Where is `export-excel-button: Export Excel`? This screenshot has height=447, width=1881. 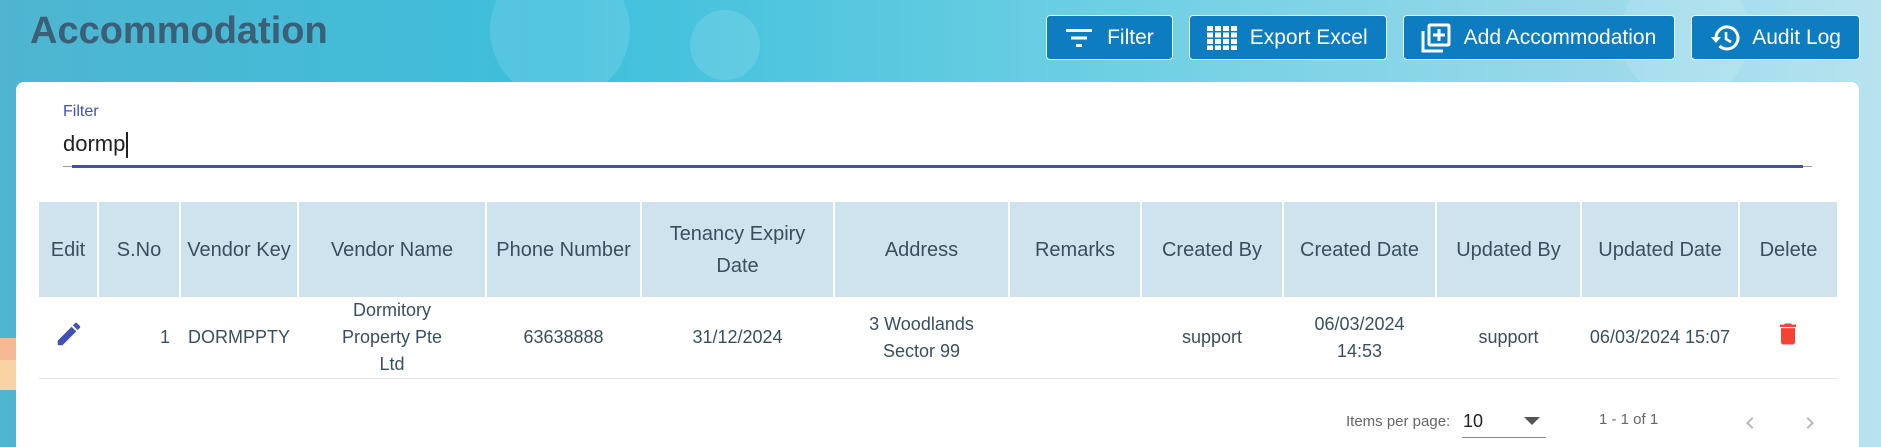 export-excel-button: Export Excel is located at coordinates (1287, 37).